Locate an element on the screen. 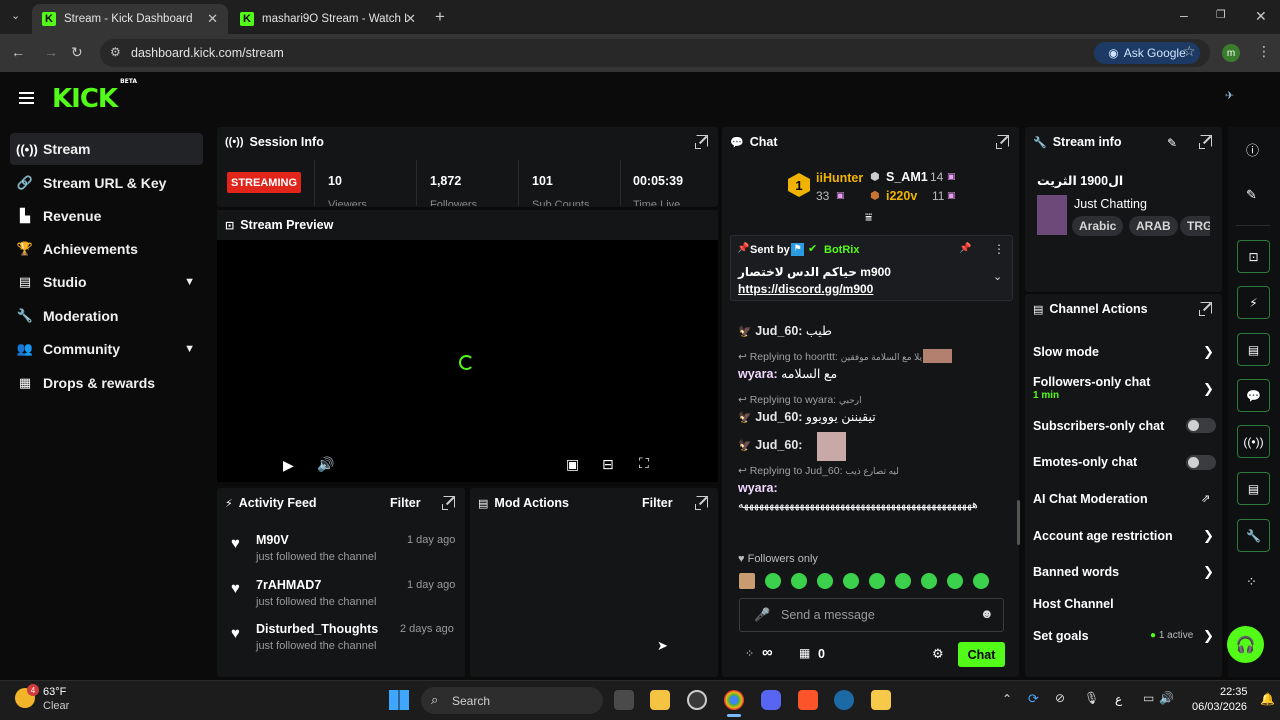  followers-only-item: Followers-only chat is located at coordinates (1091, 382).